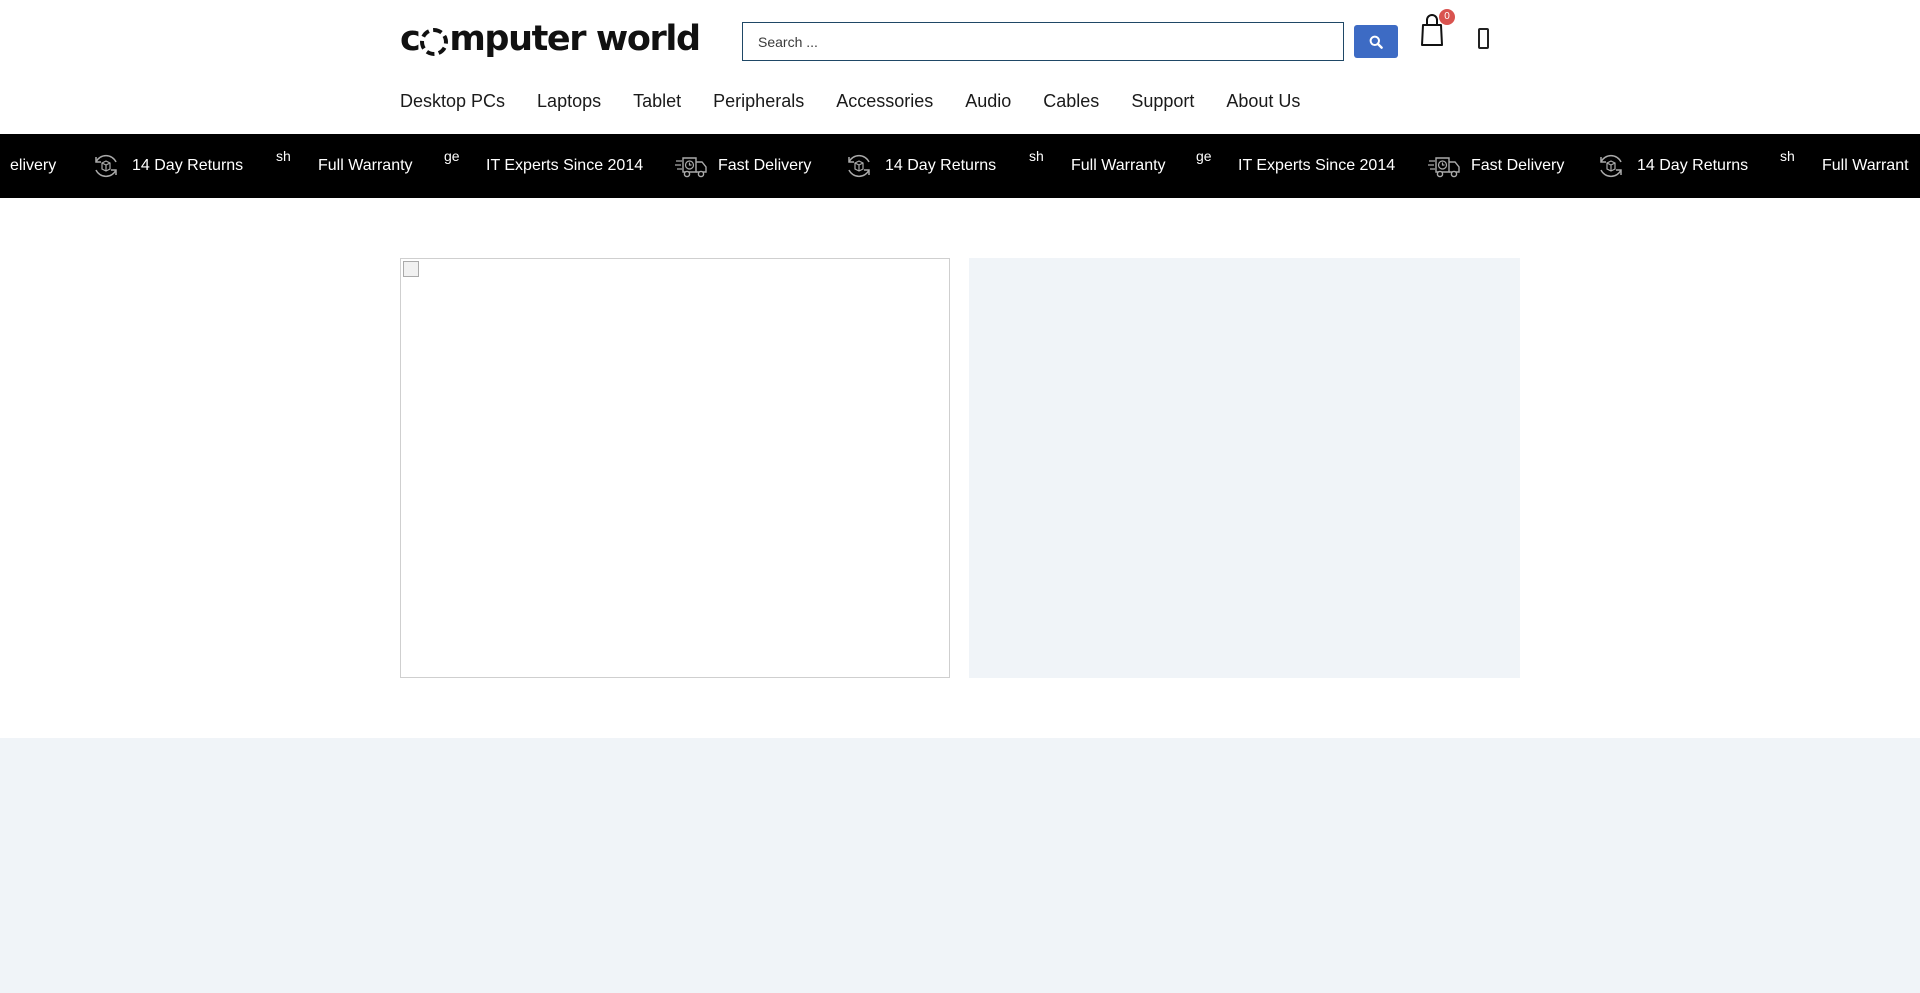 Image resolution: width=1920 pixels, height=993 pixels. What do you see at coordinates (575, 39) in the screenshot?
I see `logo-text-end: mputer world` at bounding box center [575, 39].